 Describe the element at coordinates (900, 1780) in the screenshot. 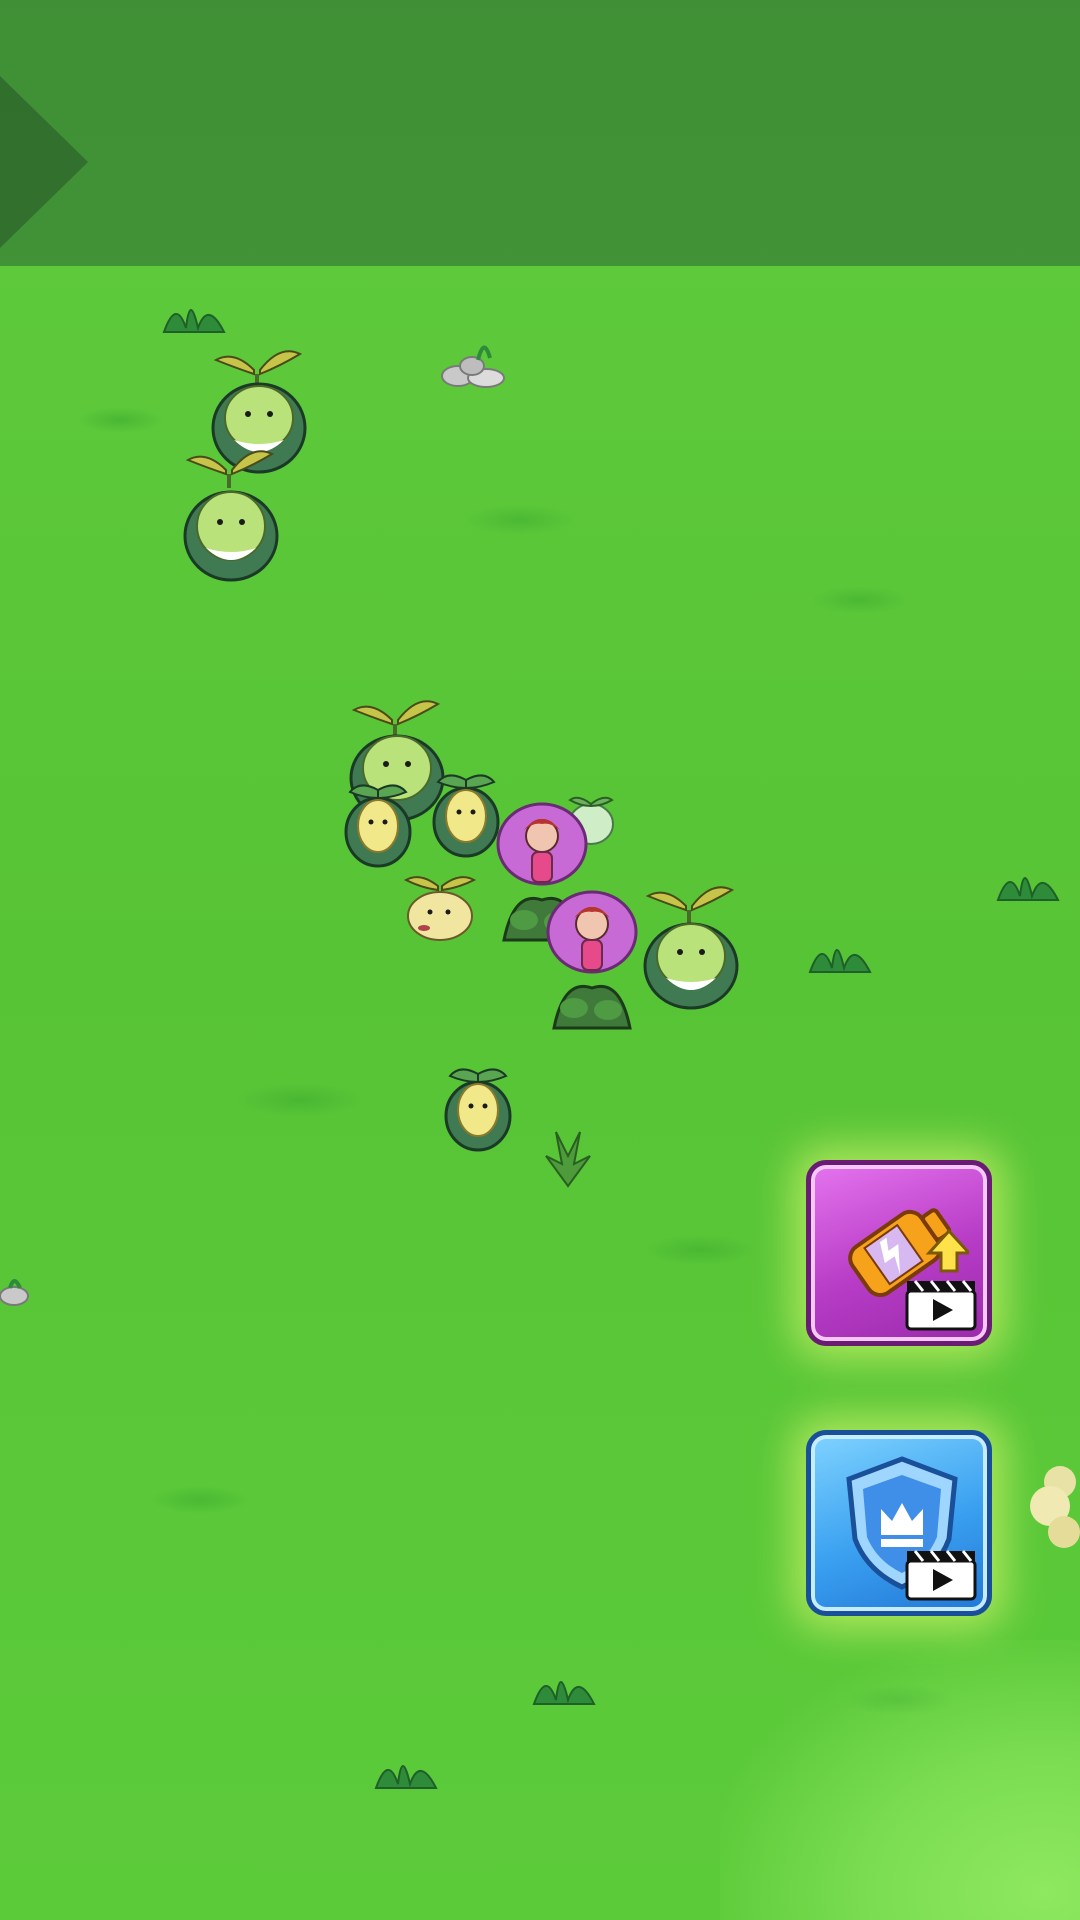

I see `corner-glow` at that location.